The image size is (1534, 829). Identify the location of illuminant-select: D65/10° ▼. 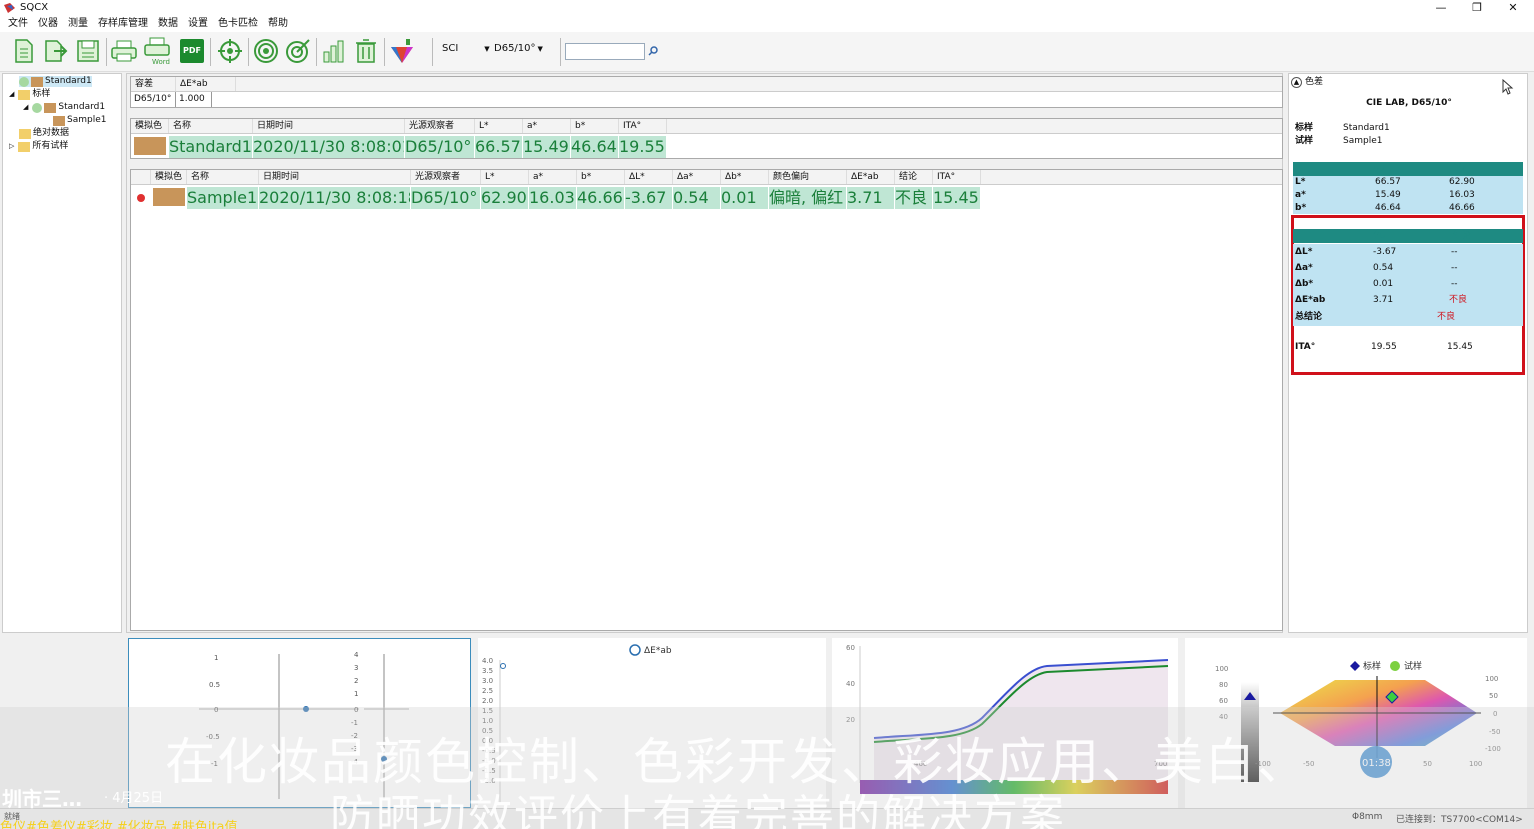
(518, 49).